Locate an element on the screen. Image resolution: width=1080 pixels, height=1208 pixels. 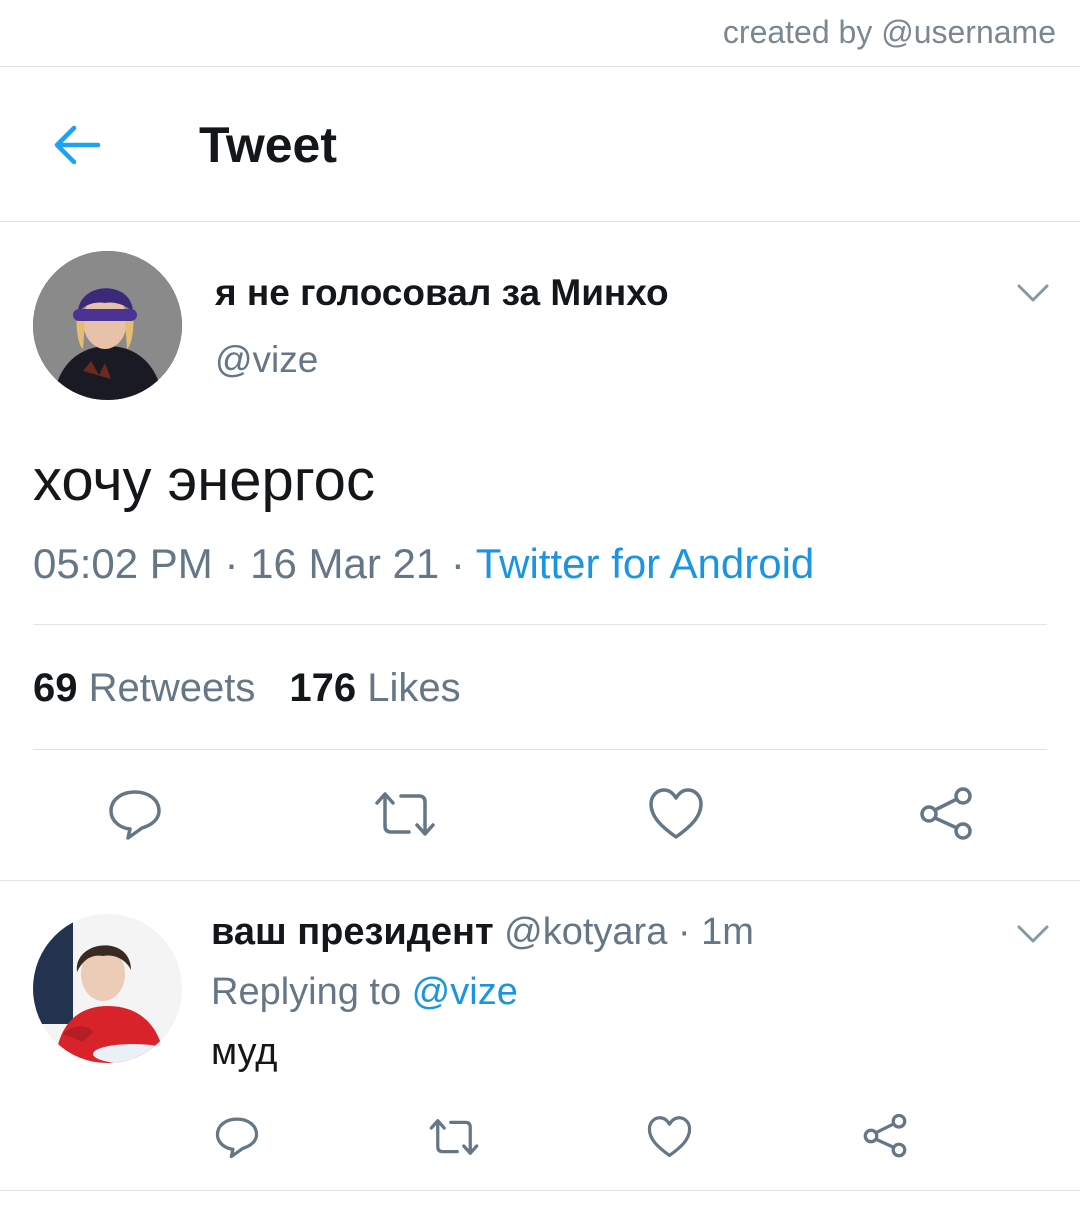
replying-to: Replying to @vize is located at coordinates (364, 992).